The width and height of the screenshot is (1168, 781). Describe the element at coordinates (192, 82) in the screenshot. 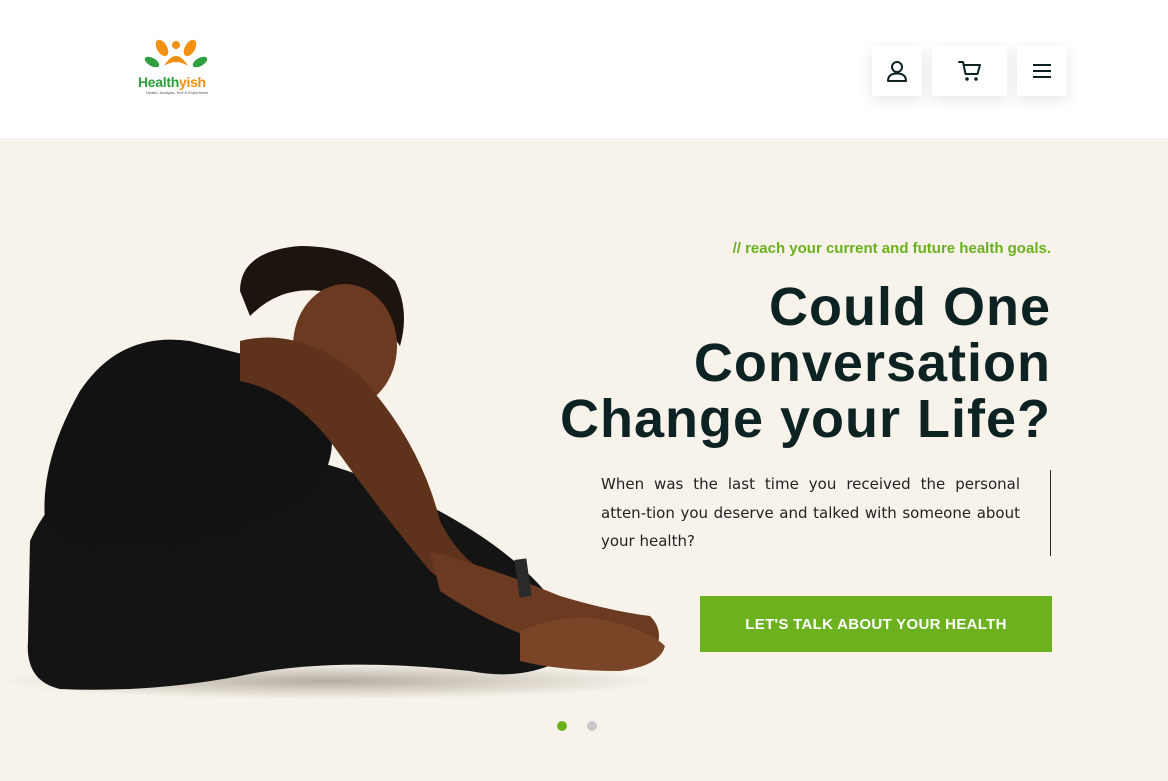

I see `logo-word-part2: yish` at that location.